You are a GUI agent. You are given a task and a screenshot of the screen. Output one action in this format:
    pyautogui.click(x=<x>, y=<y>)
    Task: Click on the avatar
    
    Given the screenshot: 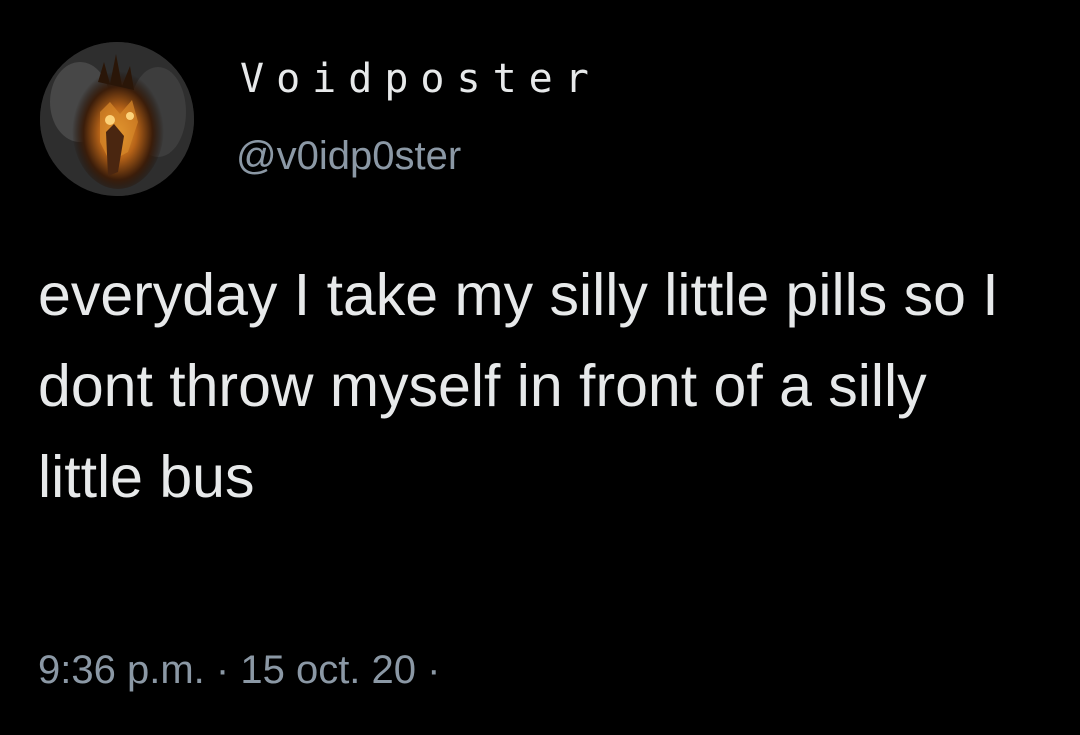 What is the action you would take?
    pyautogui.click(x=117, y=119)
    